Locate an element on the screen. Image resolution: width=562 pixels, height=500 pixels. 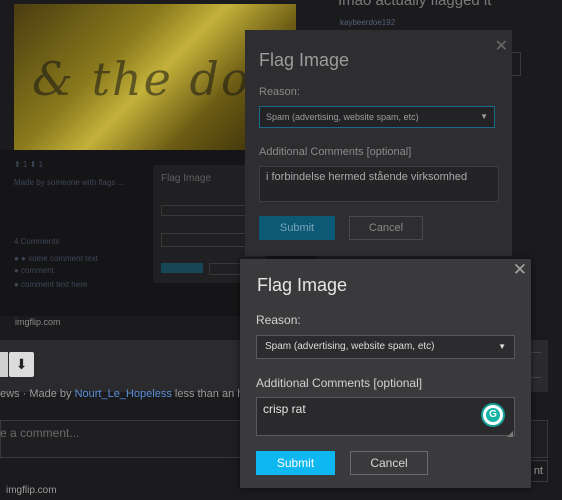
comments-textarea: i forbindelse hermed stående virksomhed is located at coordinates (379, 184).